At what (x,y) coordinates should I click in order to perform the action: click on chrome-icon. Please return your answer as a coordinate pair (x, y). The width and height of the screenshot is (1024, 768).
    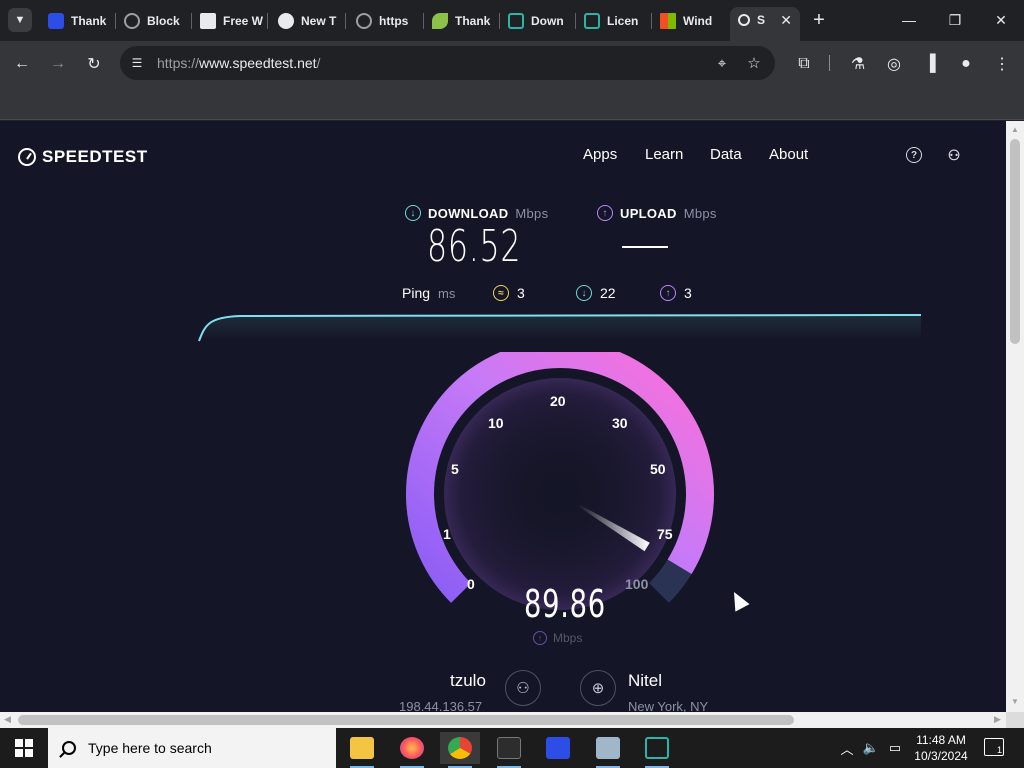
    Looking at the image, I should click on (460, 750).